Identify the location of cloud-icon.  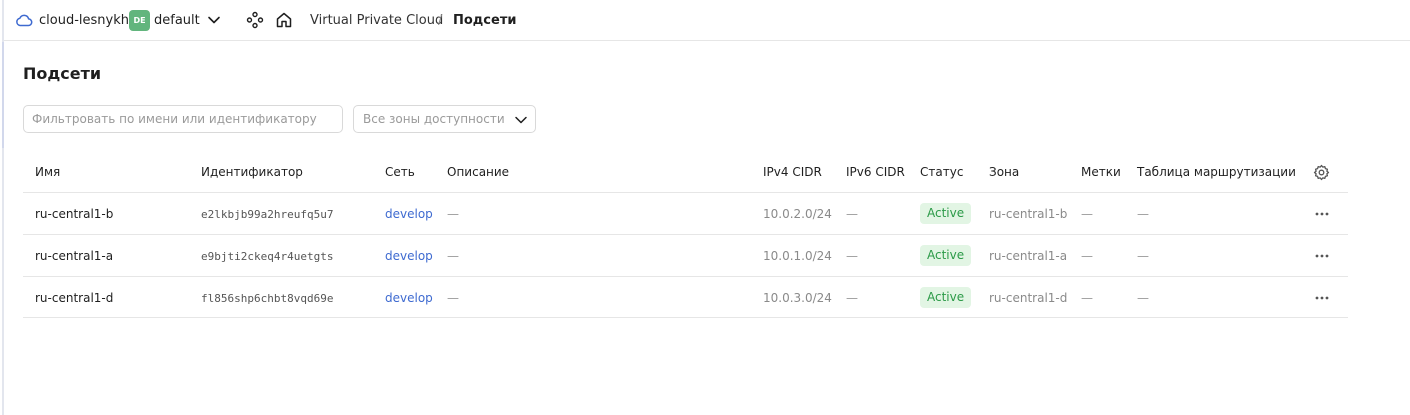
(24, 20).